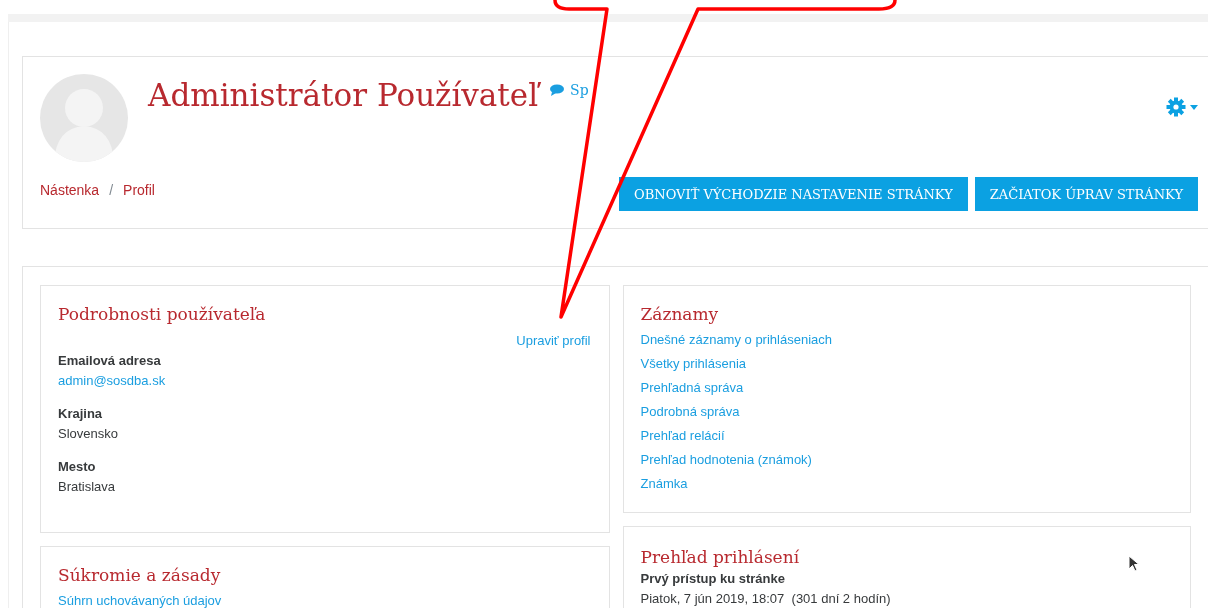  I want to click on report-link: Podrobná správa, so click(690, 412).